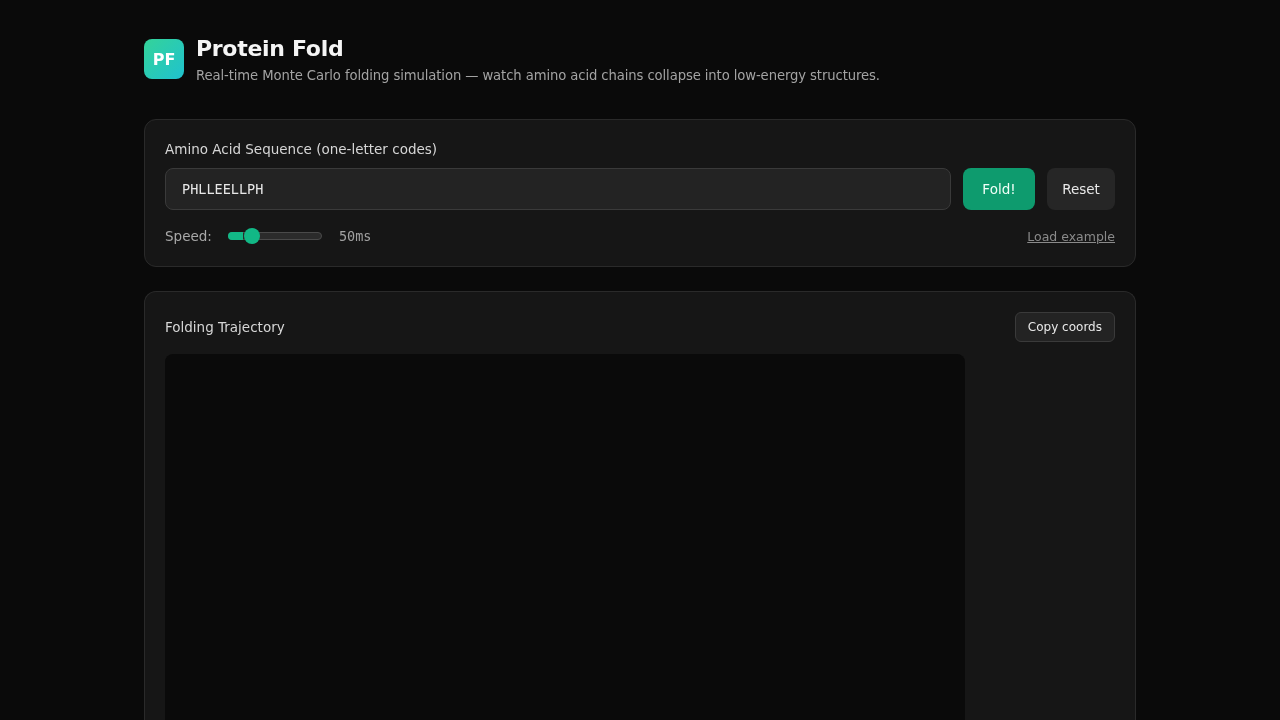 This screenshot has height=720, width=1280. What do you see at coordinates (188, 236) in the screenshot?
I see `speed-label: Speed:` at bounding box center [188, 236].